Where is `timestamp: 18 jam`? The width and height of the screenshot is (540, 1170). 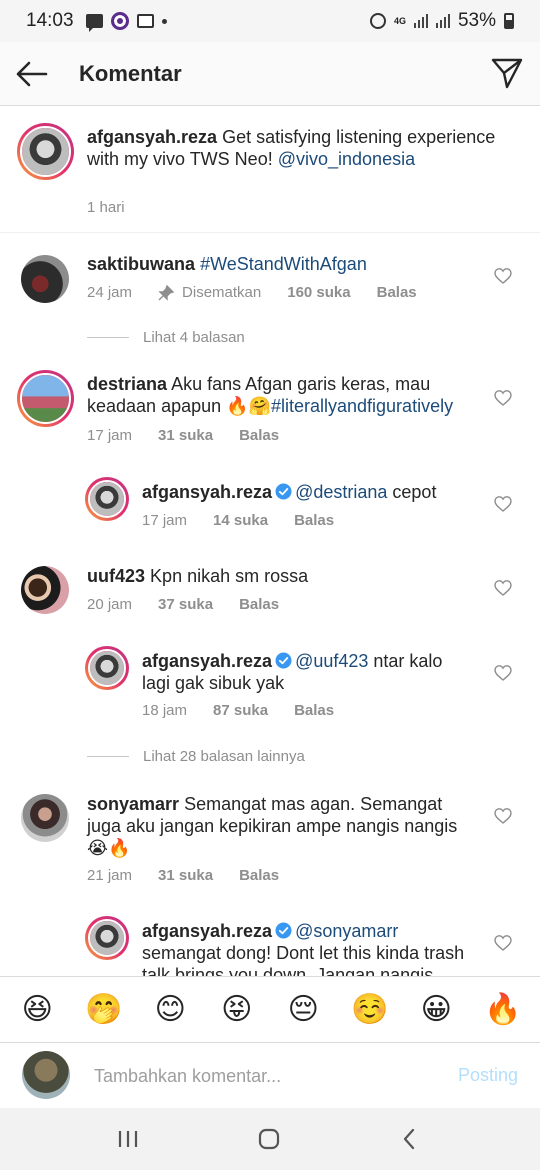 timestamp: 18 jam is located at coordinates (165, 710).